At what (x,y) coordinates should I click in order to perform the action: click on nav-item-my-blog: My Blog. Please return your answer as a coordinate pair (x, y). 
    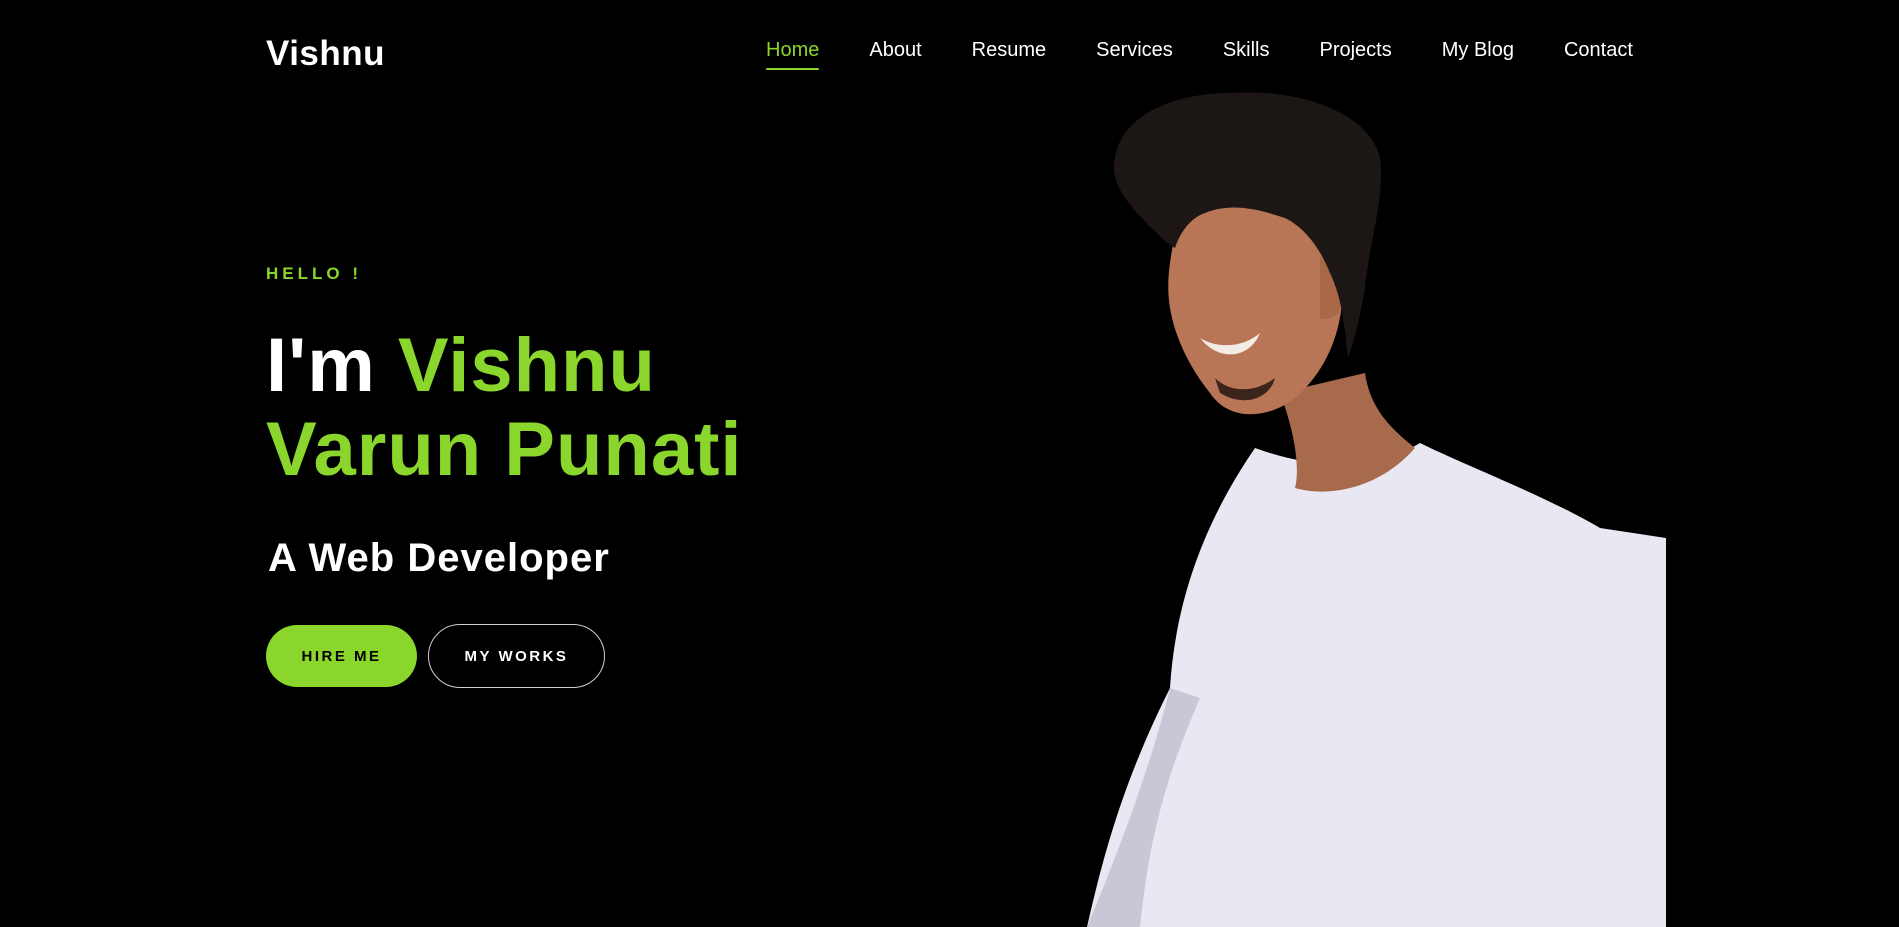
    Looking at the image, I should click on (1478, 54).